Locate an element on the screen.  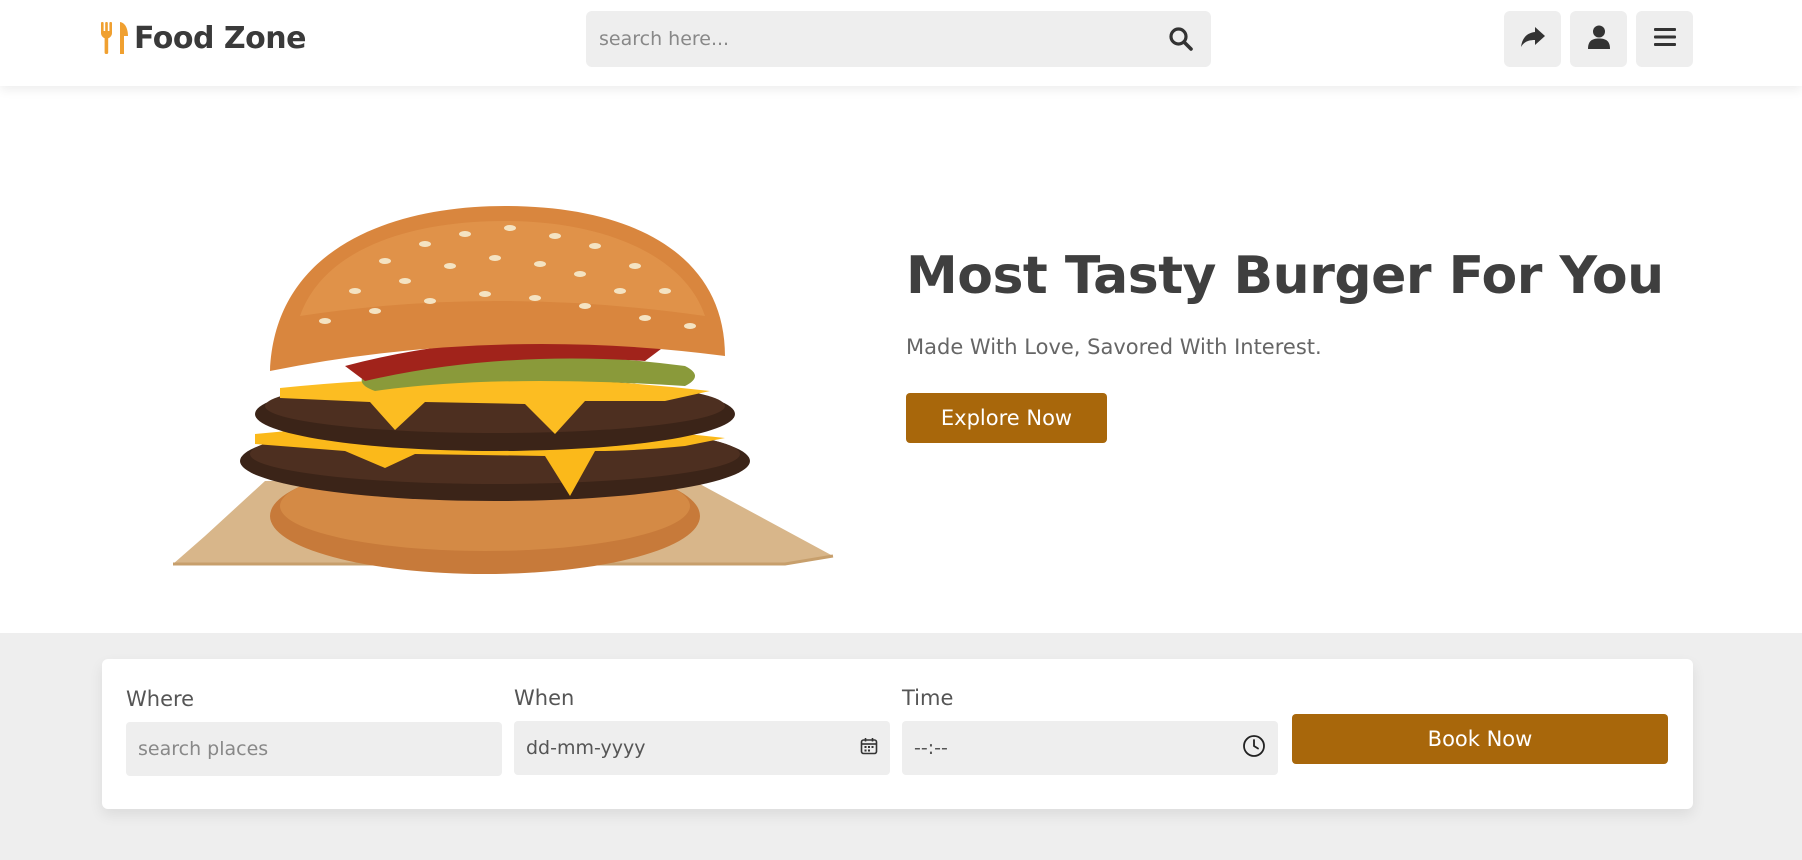
menu-button is located at coordinates (1664, 39).